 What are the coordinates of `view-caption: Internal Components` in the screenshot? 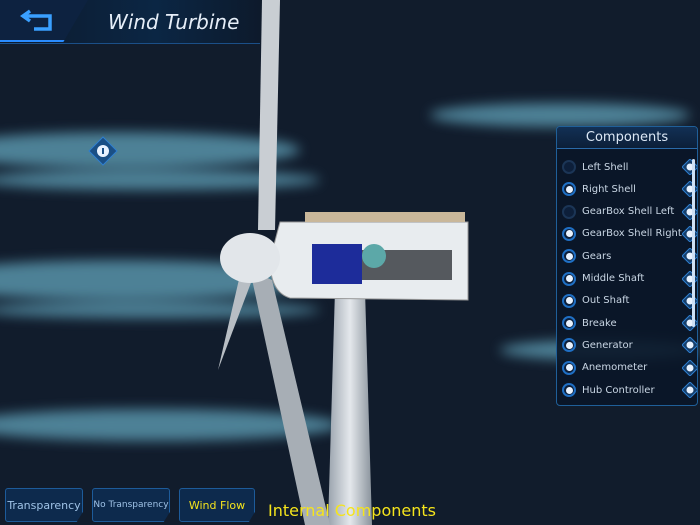 It's located at (352, 510).